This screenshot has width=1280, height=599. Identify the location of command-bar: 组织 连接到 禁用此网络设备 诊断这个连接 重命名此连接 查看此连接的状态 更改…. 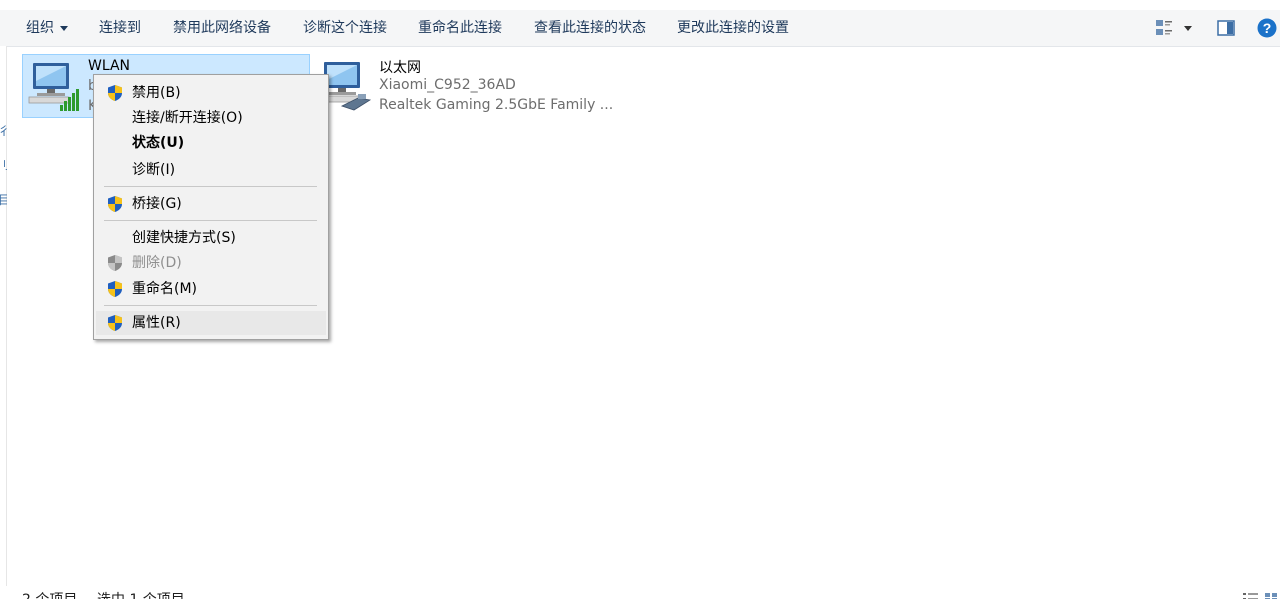
(640, 28).